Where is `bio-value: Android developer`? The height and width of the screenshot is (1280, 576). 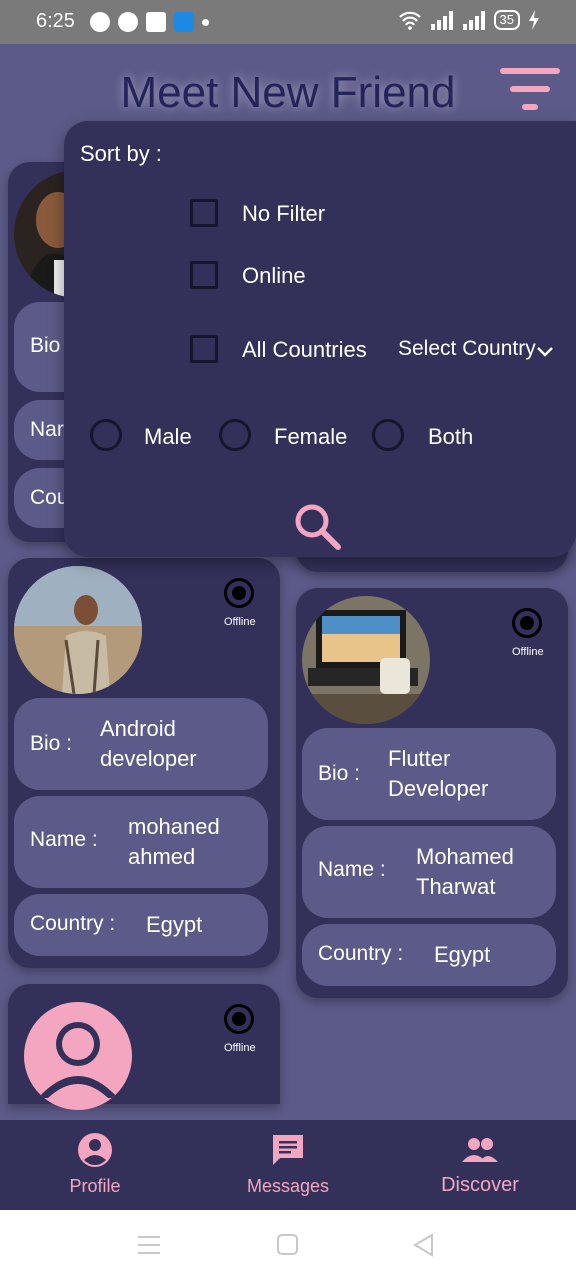
bio-value: Android developer is located at coordinates (148, 743).